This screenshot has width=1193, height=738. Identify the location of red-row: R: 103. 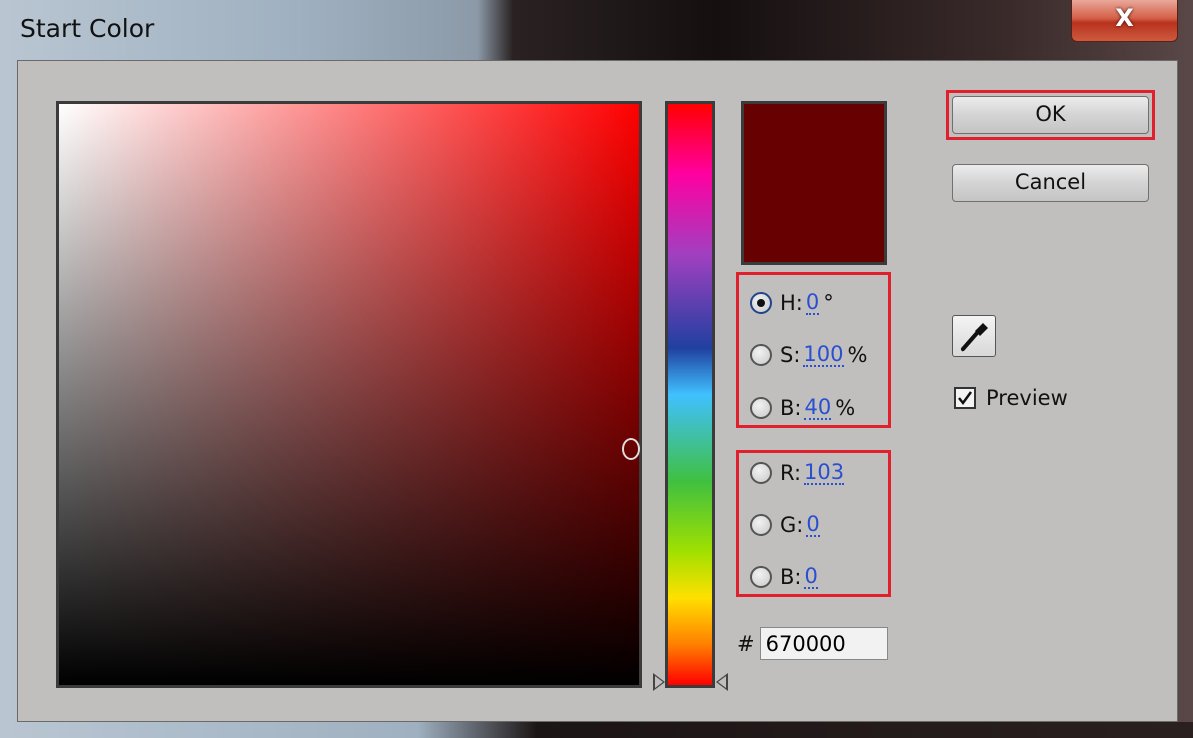
(799, 473).